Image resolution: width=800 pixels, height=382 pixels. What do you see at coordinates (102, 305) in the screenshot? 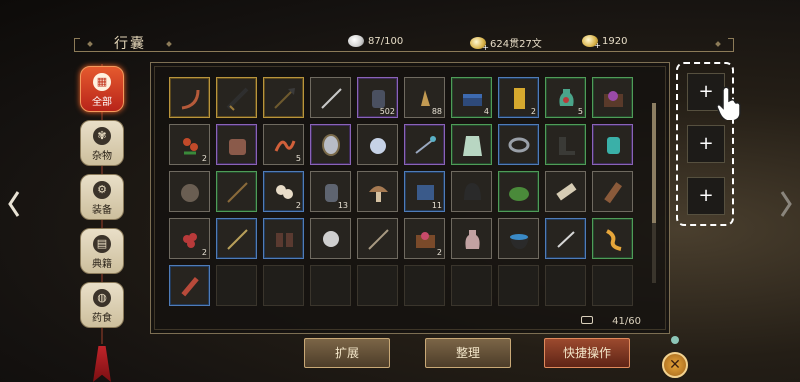
I see `tab-food: ◍ 药食` at bounding box center [102, 305].